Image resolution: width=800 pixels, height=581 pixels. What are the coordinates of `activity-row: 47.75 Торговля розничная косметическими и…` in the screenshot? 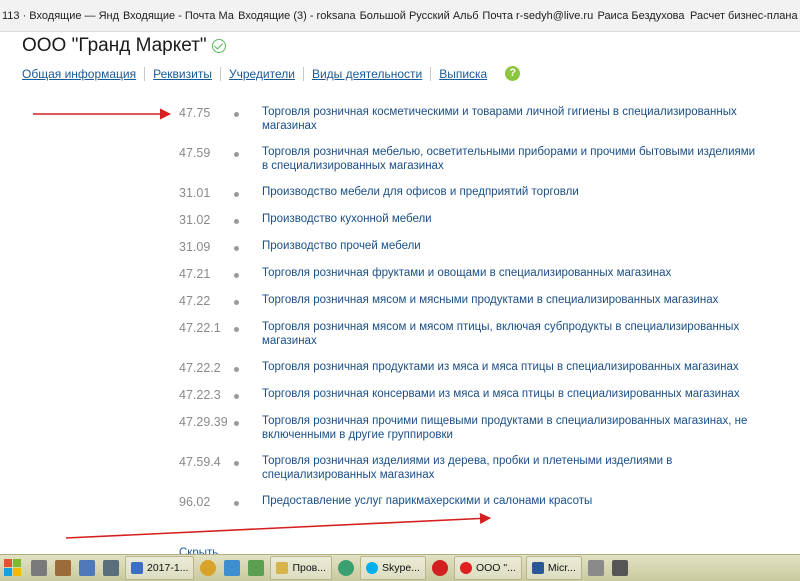 It's located at (400, 124).